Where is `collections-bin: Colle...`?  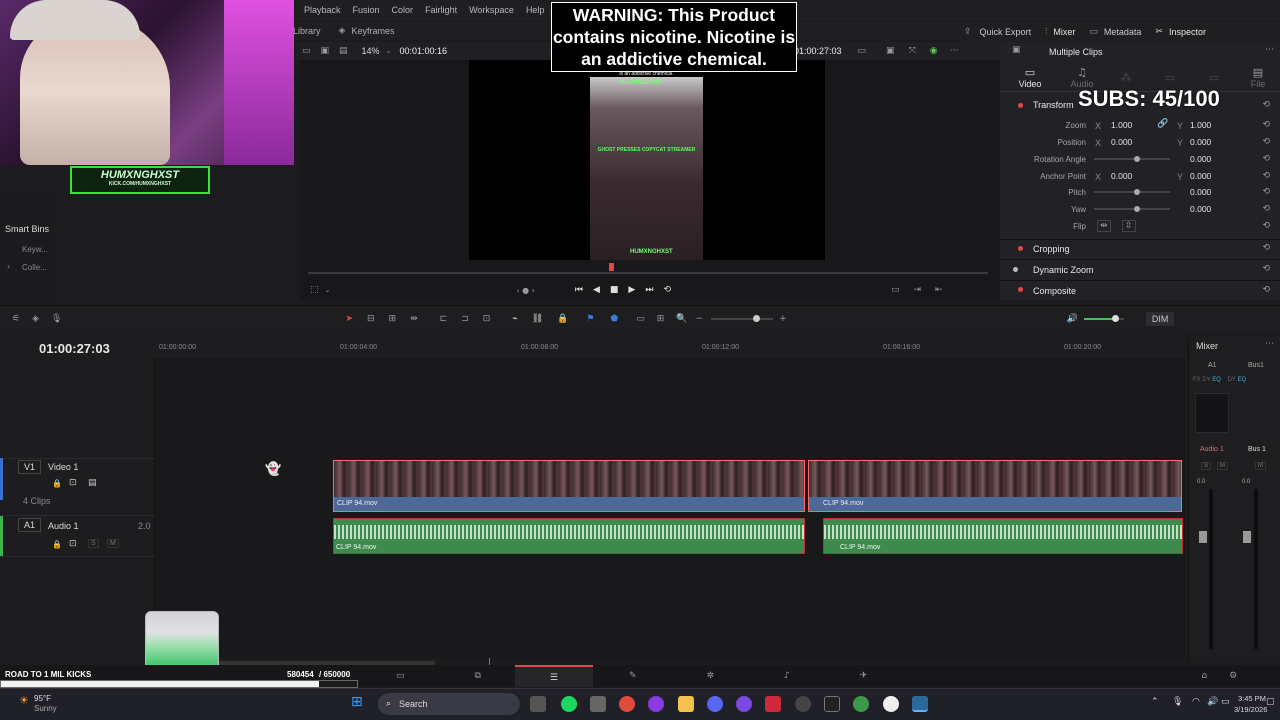 collections-bin: Colle... is located at coordinates (34, 267).